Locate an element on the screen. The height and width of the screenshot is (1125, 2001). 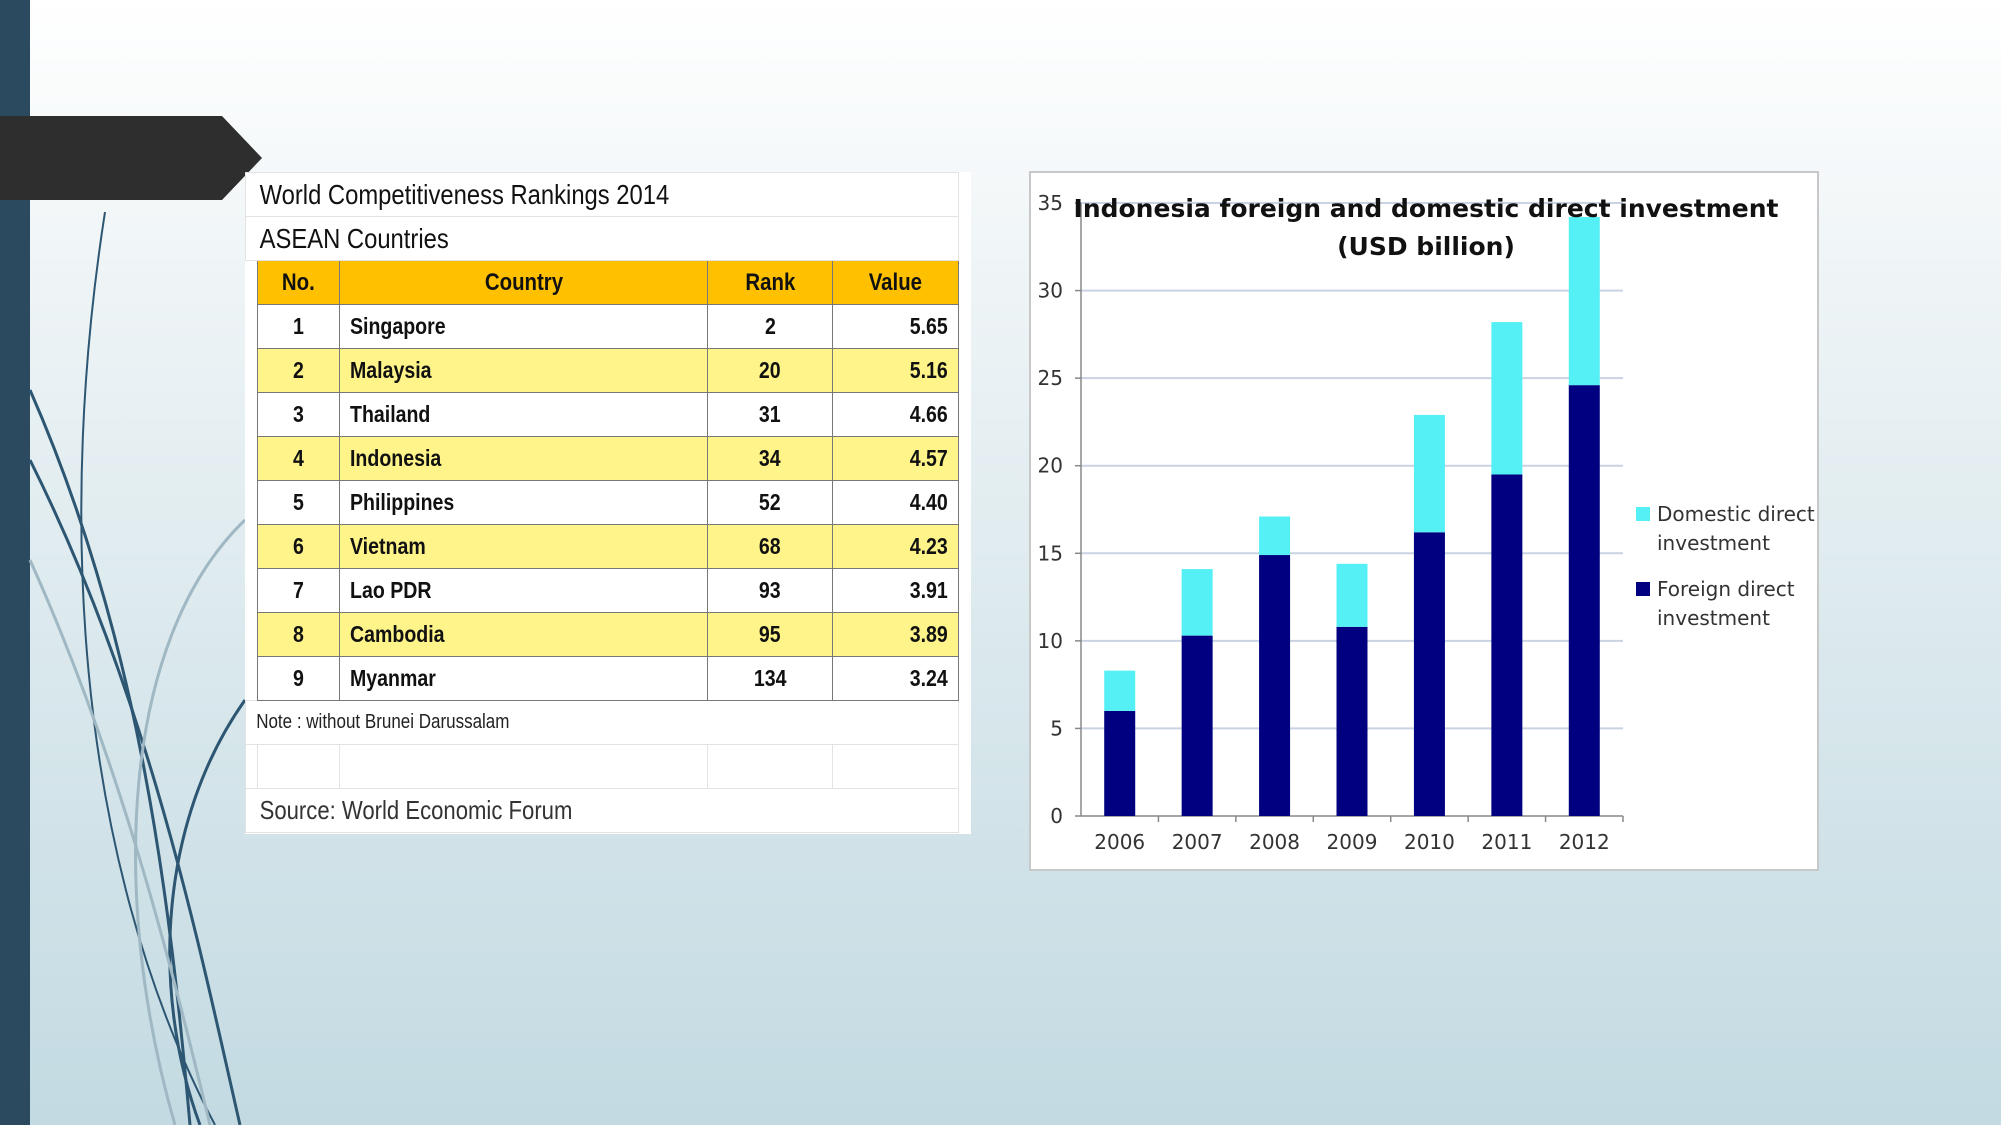
x-tick-label: 2007 is located at coordinates (1197, 842).